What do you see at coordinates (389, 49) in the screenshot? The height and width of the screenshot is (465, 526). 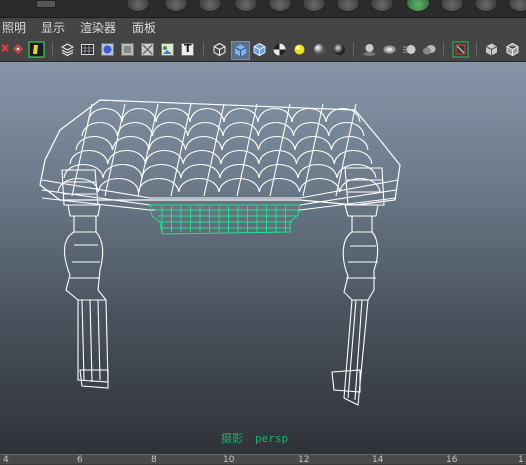 I see `ambient-icon` at bounding box center [389, 49].